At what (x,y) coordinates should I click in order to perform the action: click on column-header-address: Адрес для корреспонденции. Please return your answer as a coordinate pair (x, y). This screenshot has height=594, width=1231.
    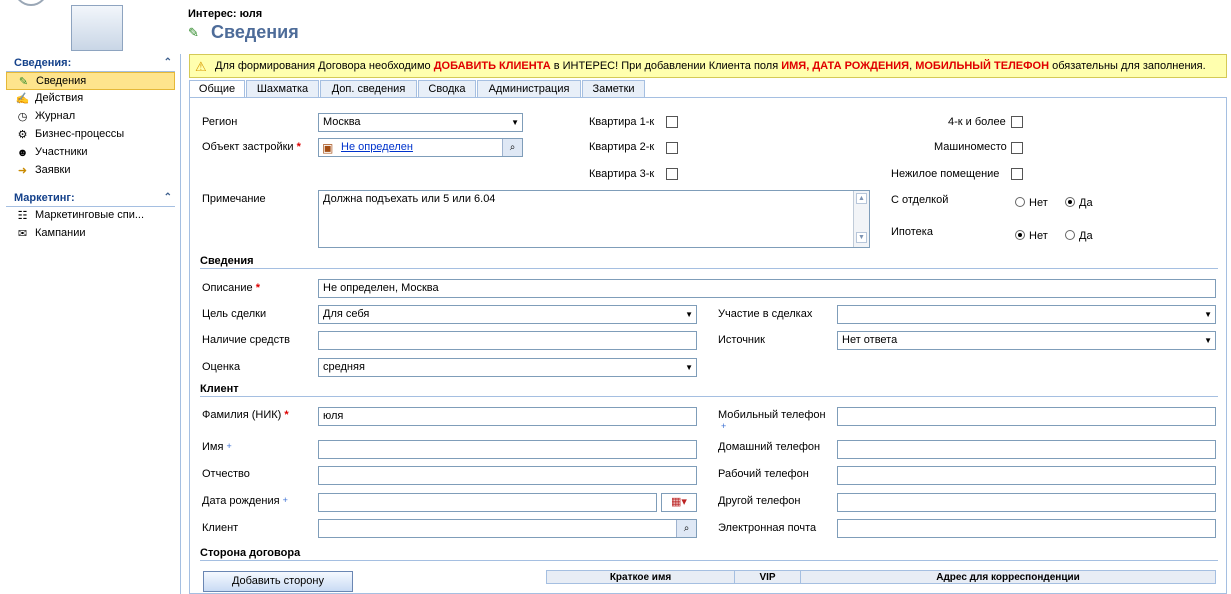
    Looking at the image, I should click on (1008, 577).